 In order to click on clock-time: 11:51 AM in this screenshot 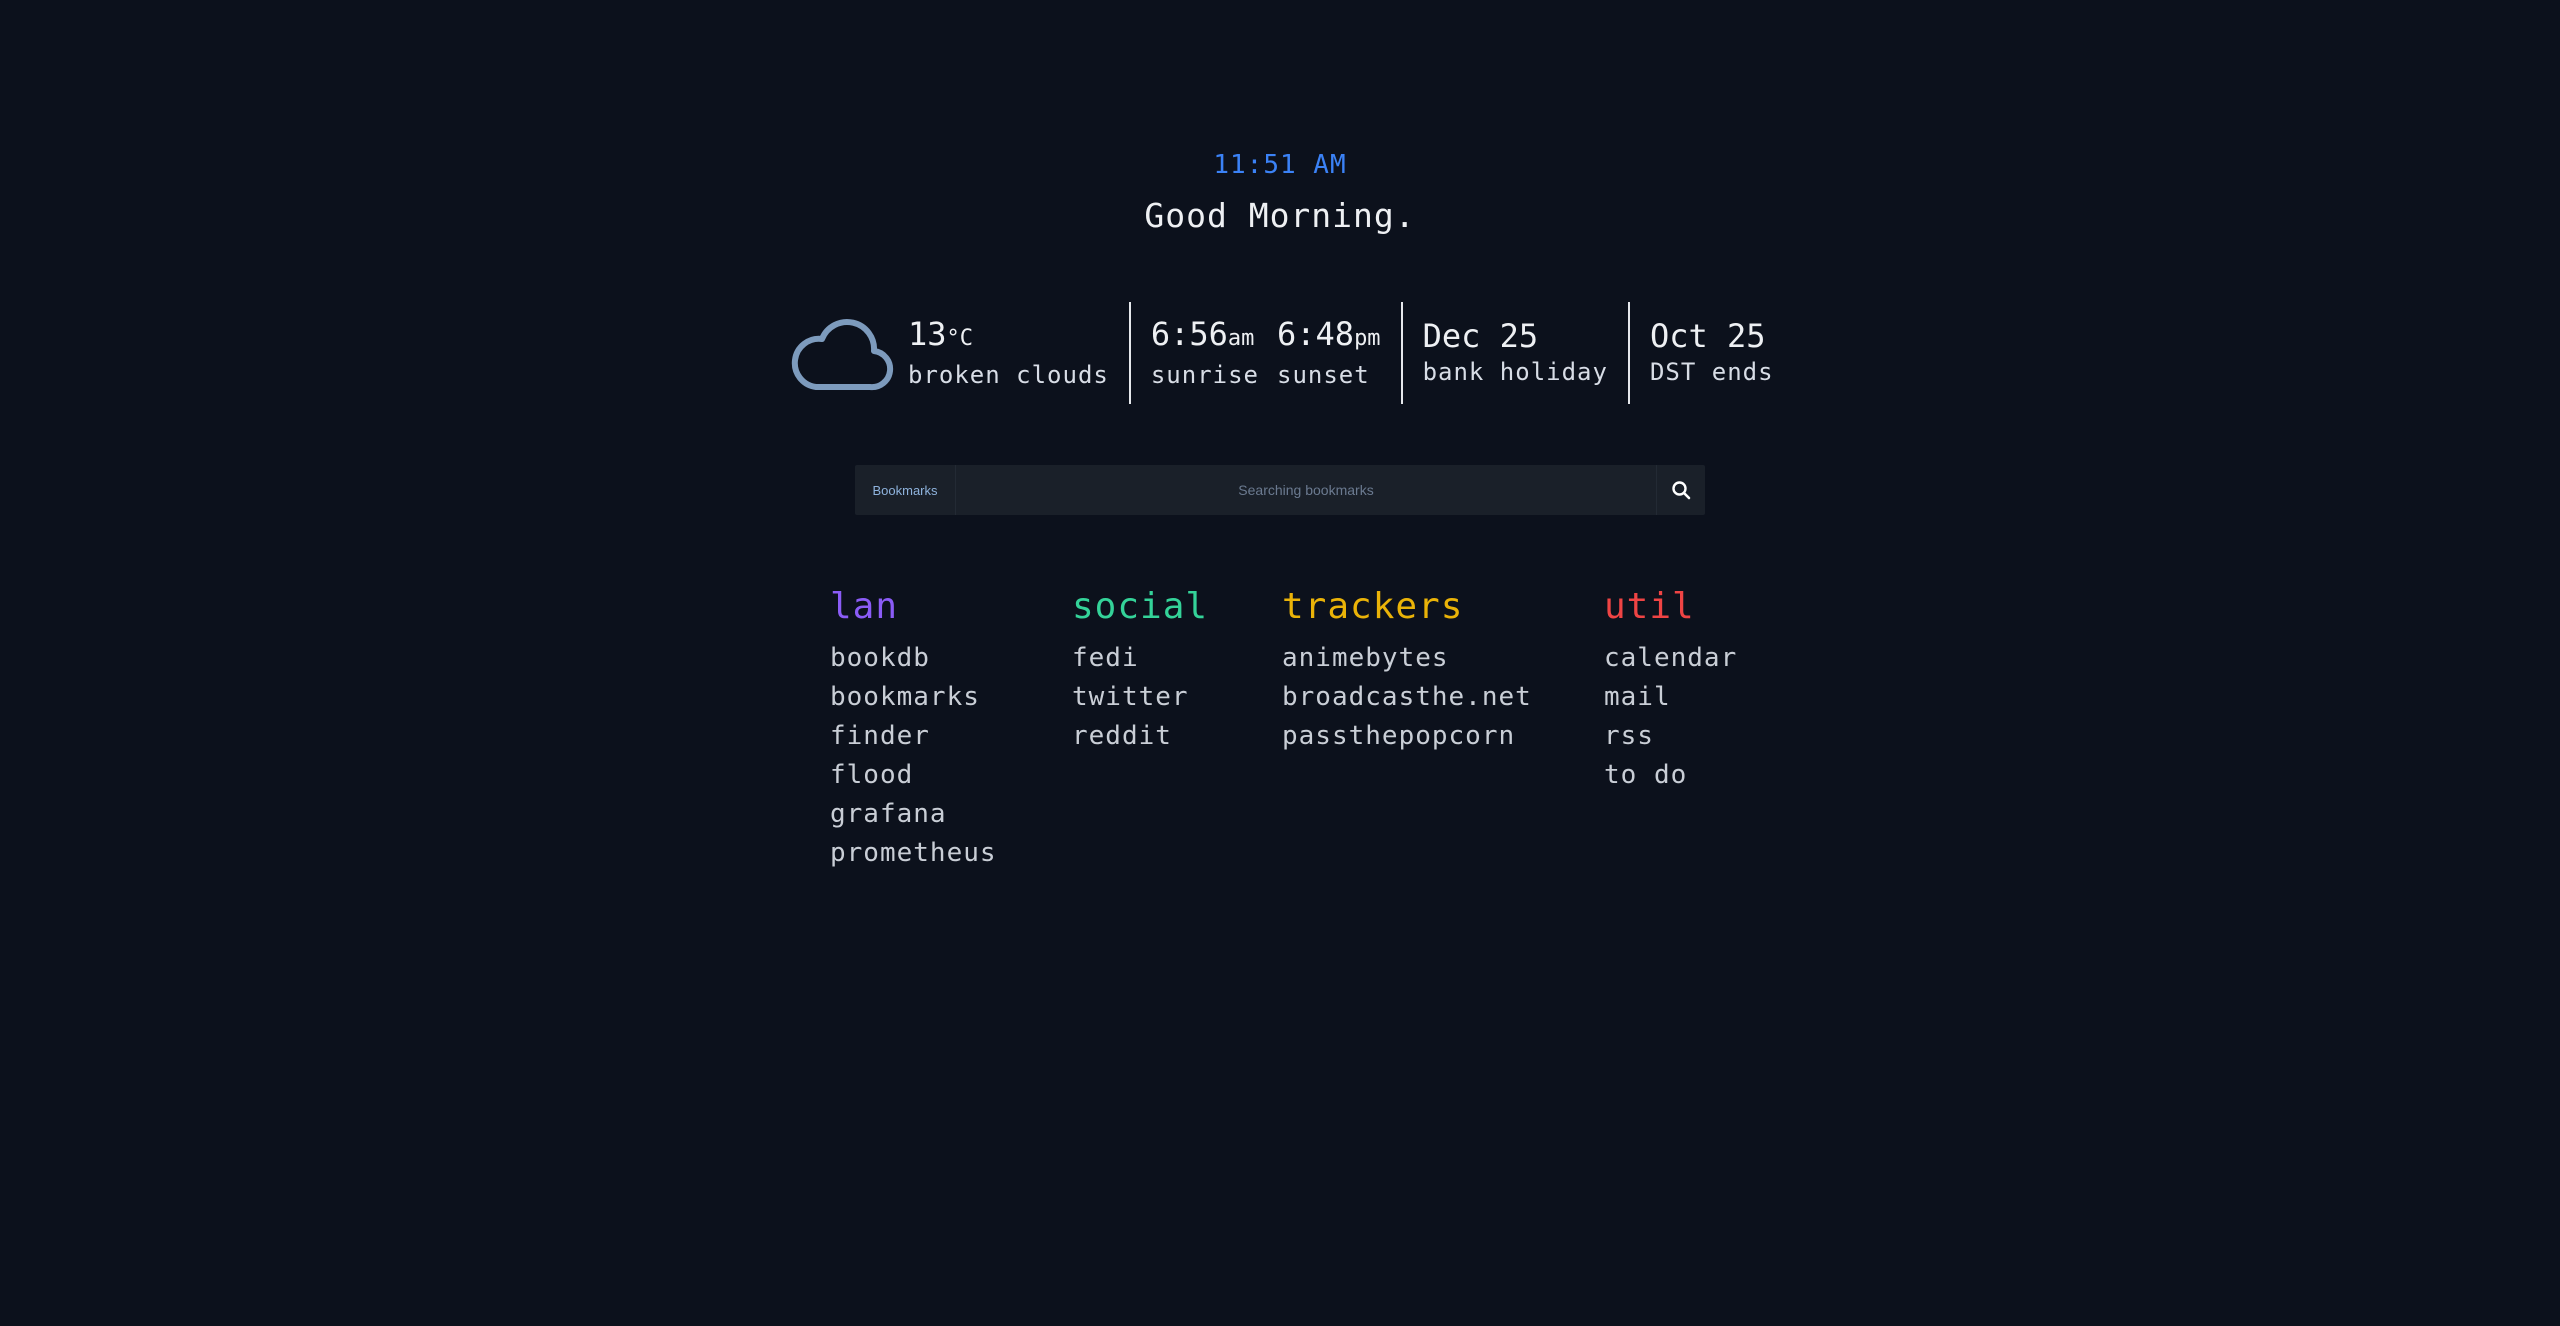, I will do `click(1280, 165)`.